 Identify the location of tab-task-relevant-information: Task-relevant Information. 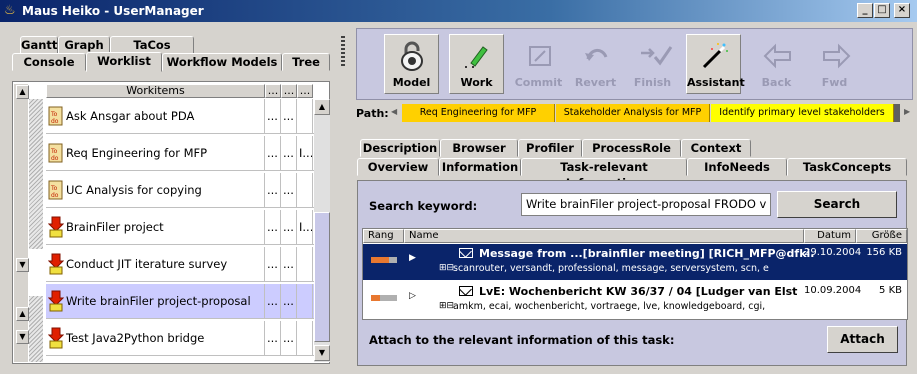
(604, 174).